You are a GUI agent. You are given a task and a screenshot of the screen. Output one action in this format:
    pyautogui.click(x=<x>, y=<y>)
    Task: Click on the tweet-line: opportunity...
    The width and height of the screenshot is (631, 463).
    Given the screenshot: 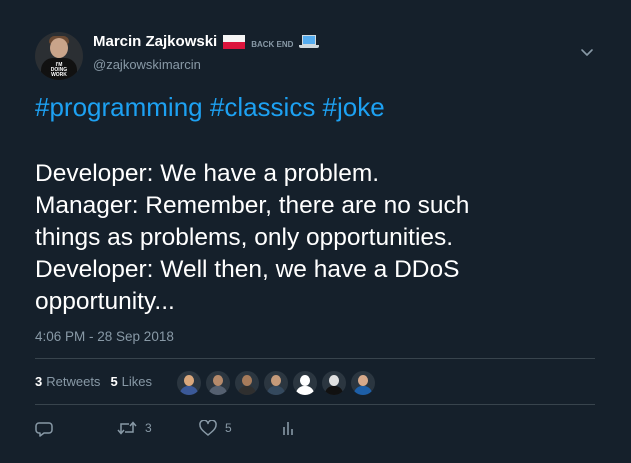 What is the action you would take?
    pyautogui.click(x=105, y=301)
    